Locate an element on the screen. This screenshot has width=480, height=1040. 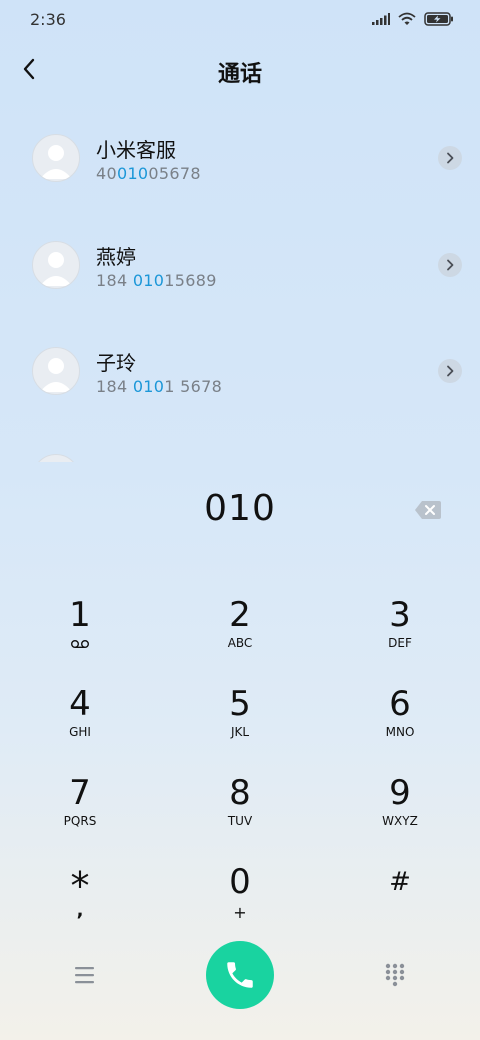
contact-name: 燕婷 is located at coordinates (116, 257).